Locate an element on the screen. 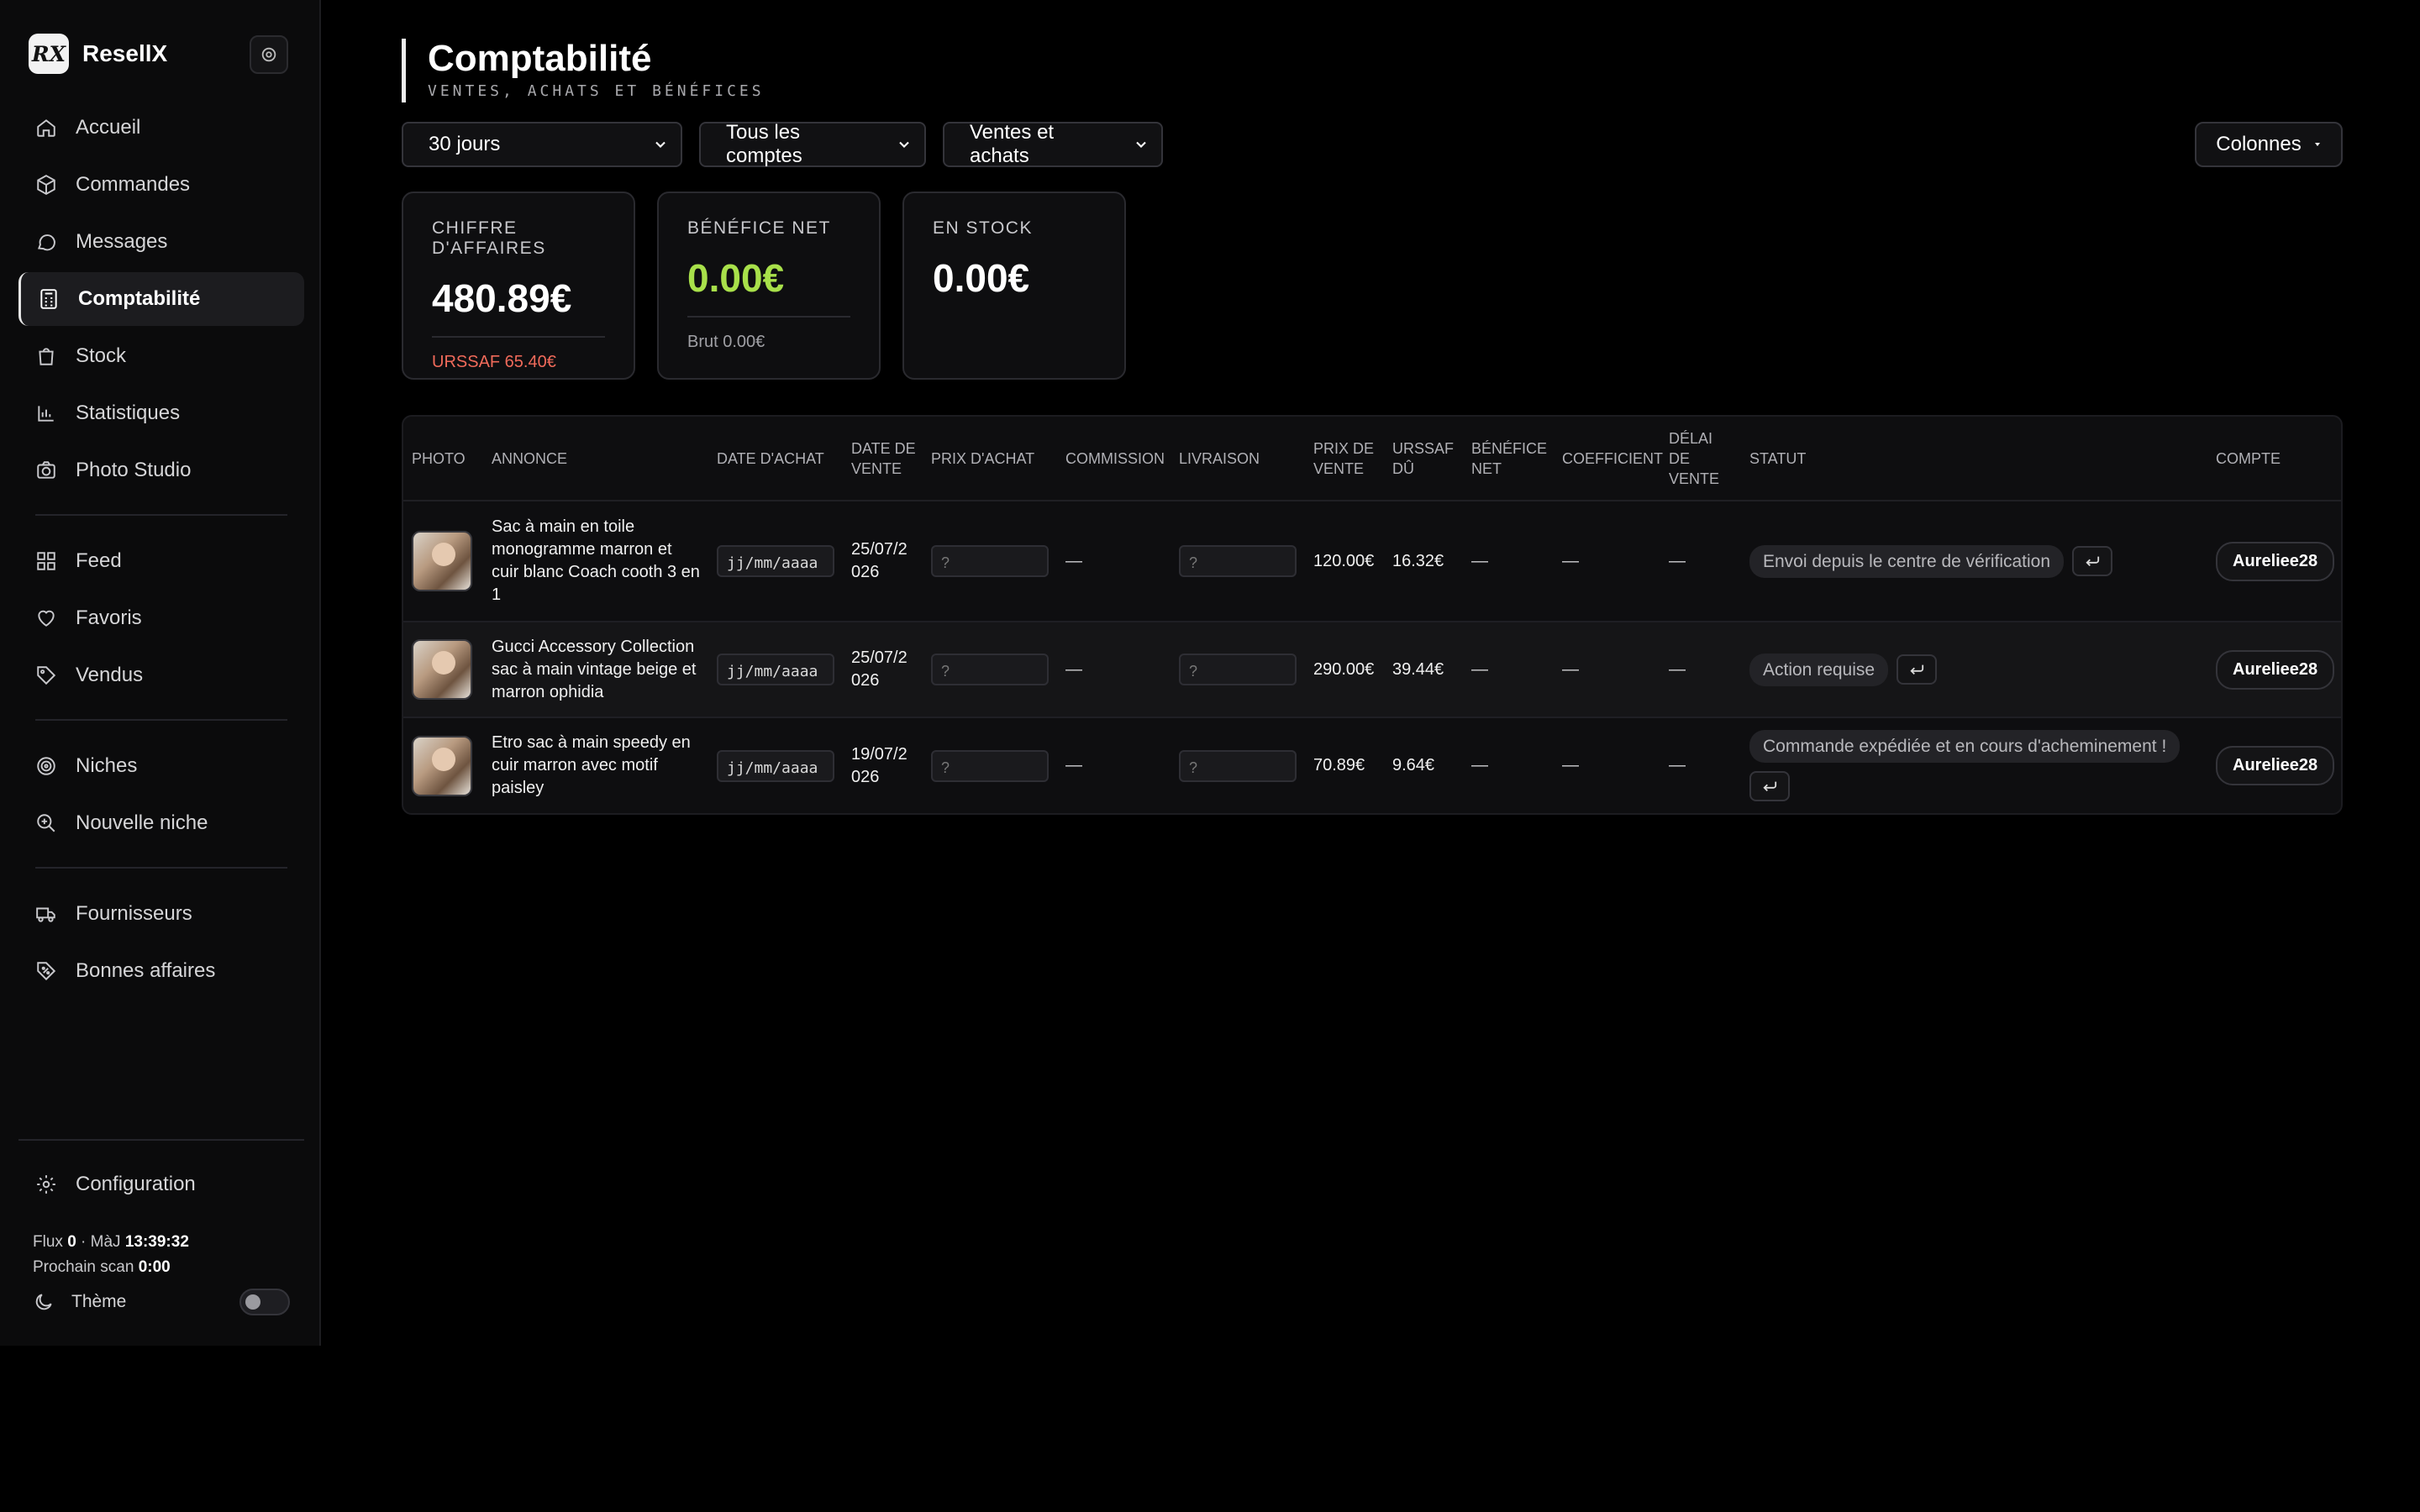 This screenshot has width=2420, height=1512. sidebar-item-bonnes-affaires: Bonnes affaires is located at coordinates (161, 971).